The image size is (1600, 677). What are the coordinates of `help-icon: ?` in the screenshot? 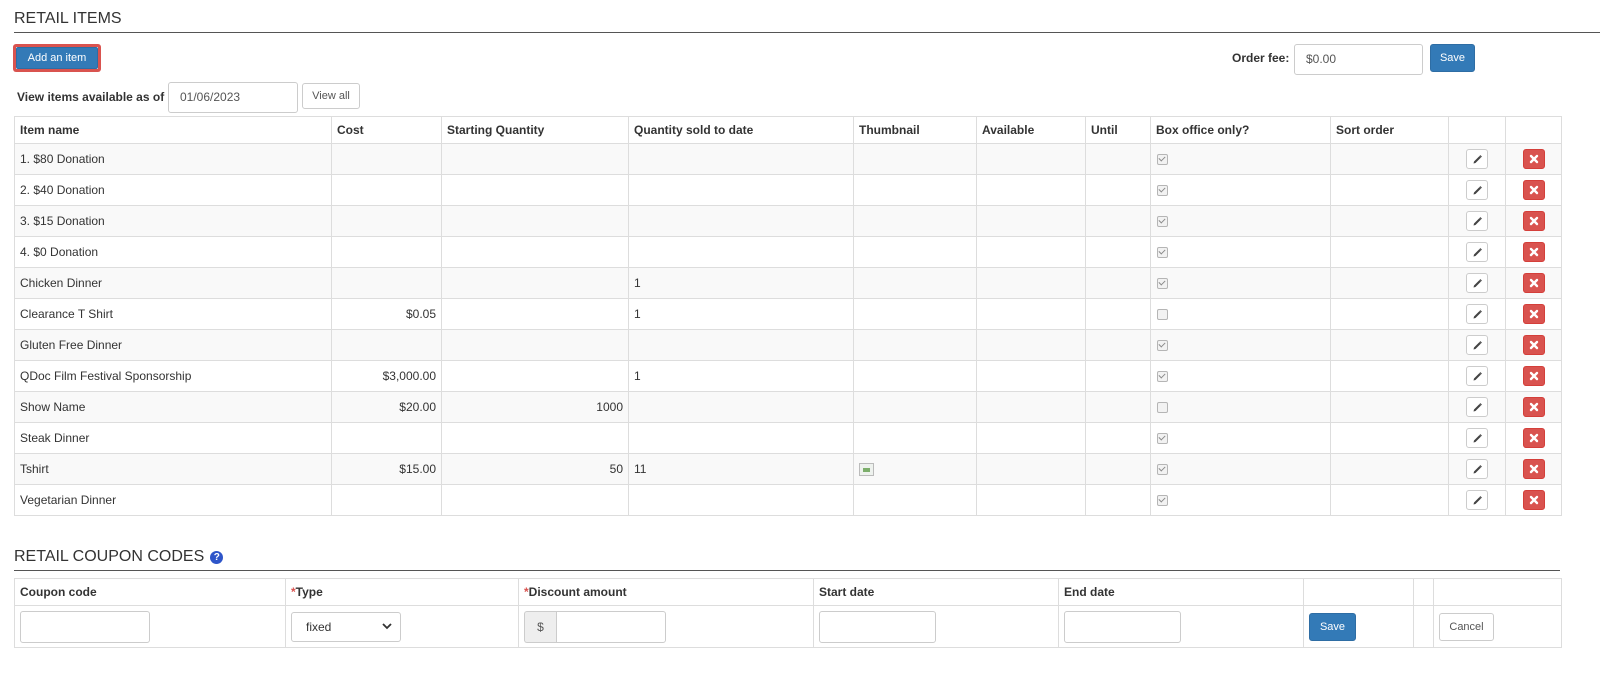 It's located at (217, 557).